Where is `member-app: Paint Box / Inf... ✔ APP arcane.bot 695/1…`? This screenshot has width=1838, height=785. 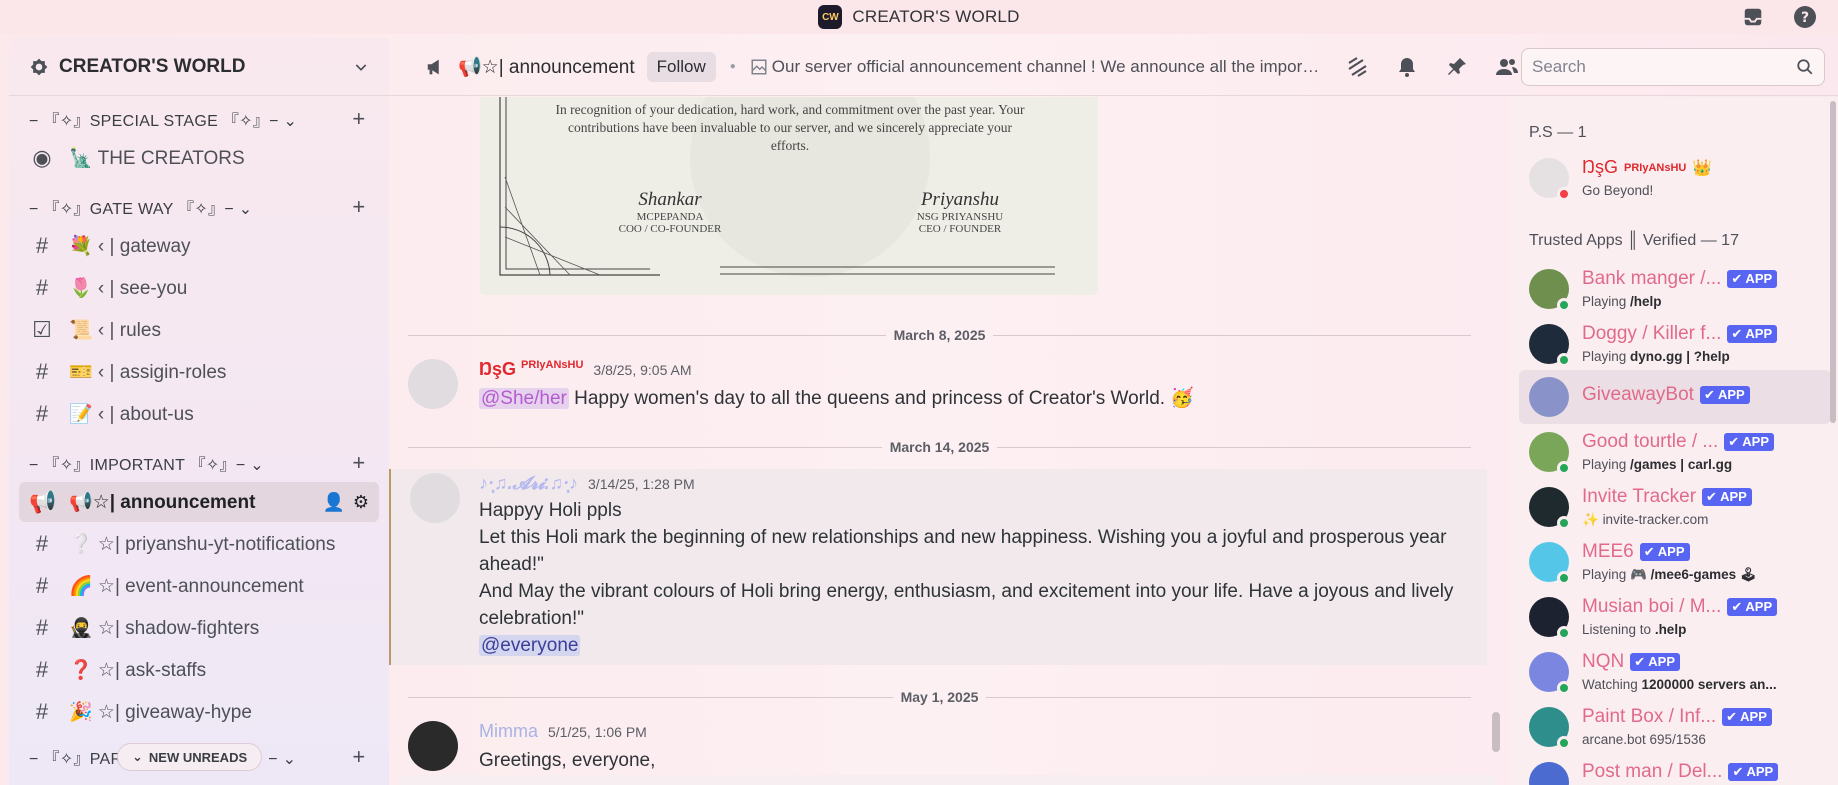 member-app: Paint Box / Inf... ✔ APP arcane.bot 695/1… is located at coordinates (1675, 727).